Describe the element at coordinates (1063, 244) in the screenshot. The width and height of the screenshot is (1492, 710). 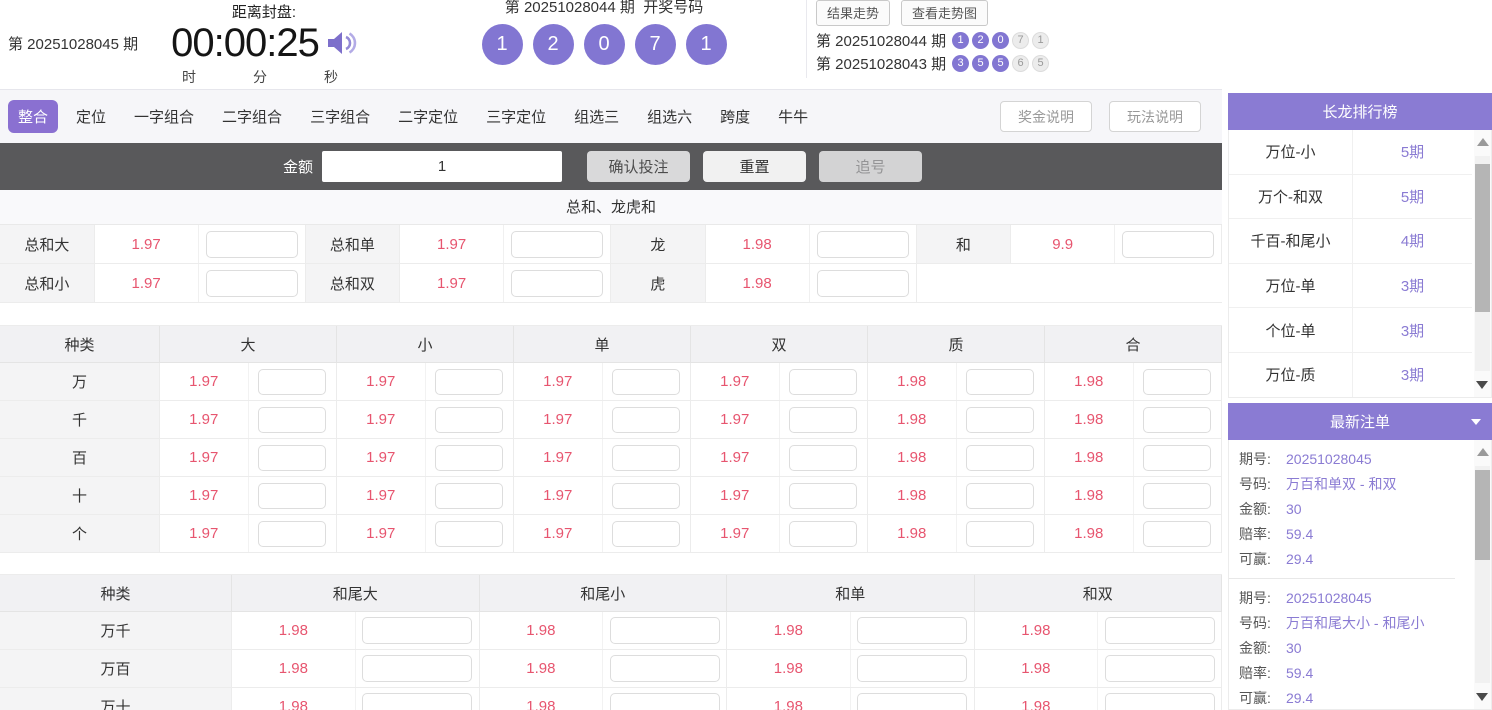
I see `odds-value: 9.9` at that location.